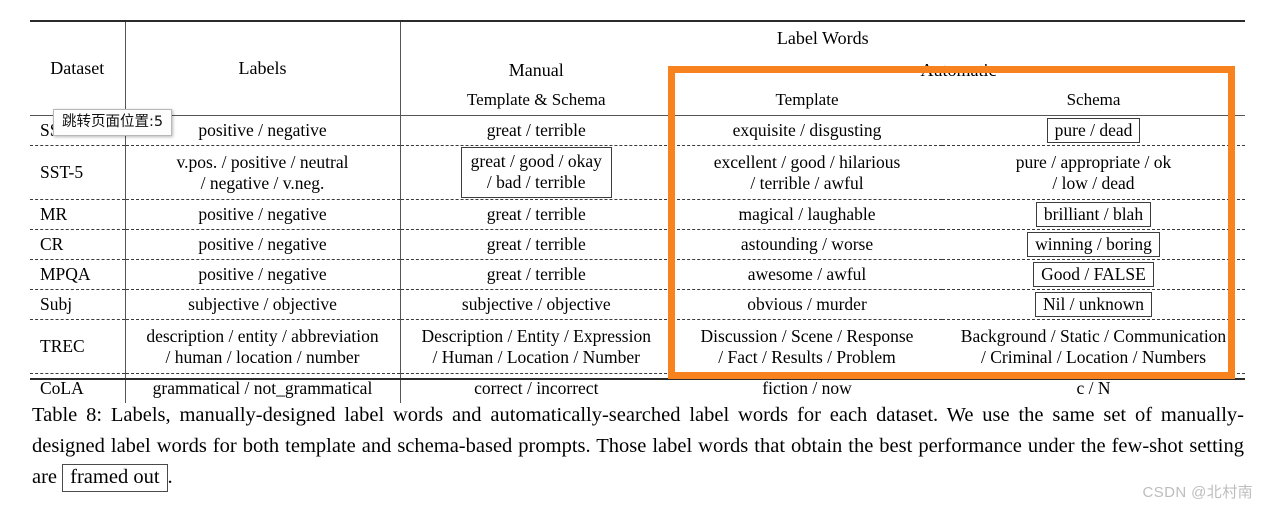 The width and height of the screenshot is (1271, 509). What do you see at coordinates (77, 214) in the screenshot?
I see `cell-dataset-name: MR` at bounding box center [77, 214].